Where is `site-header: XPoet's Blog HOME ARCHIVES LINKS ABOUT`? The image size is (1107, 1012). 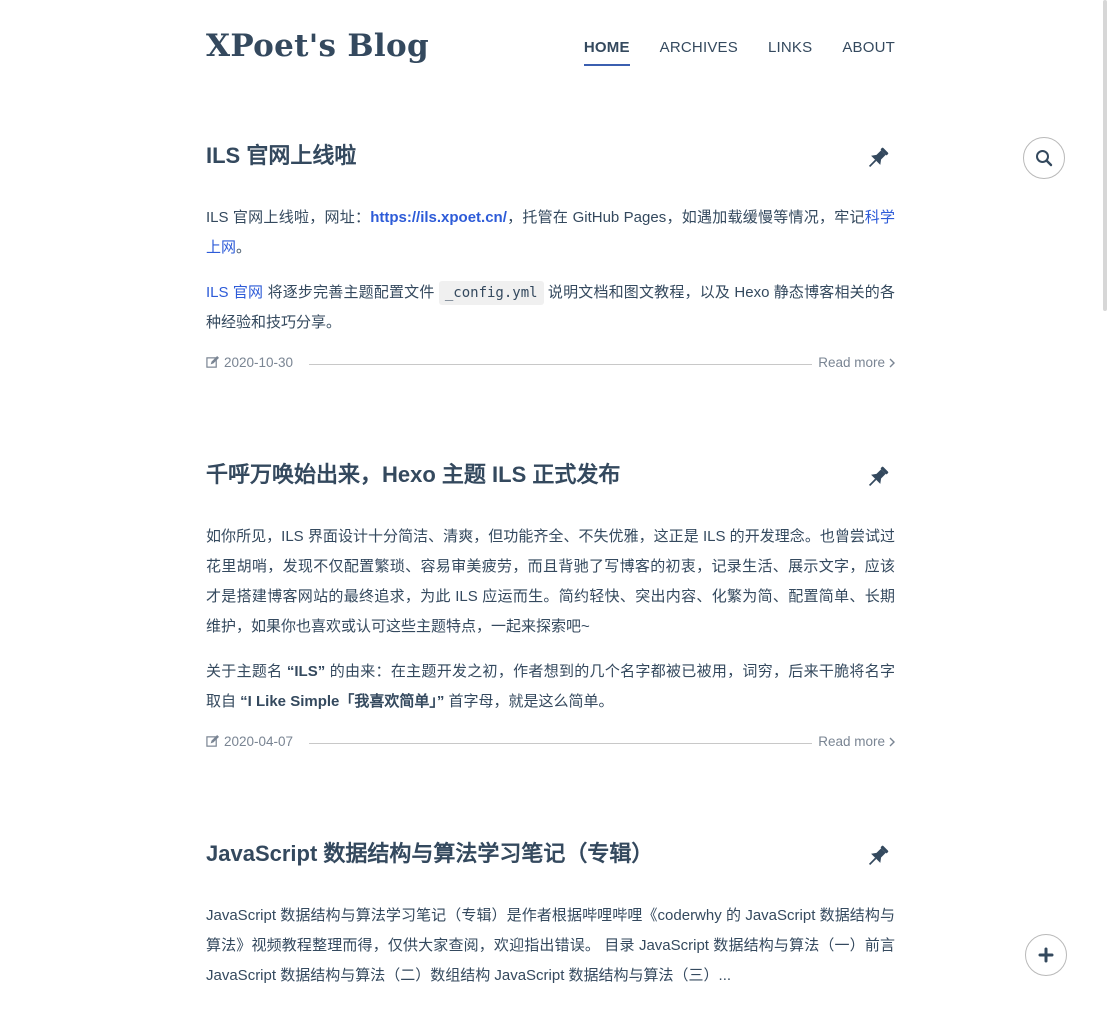
site-header: XPoet's Blog HOME ARCHIVES LINKS ABOUT is located at coordinates (550, 51).